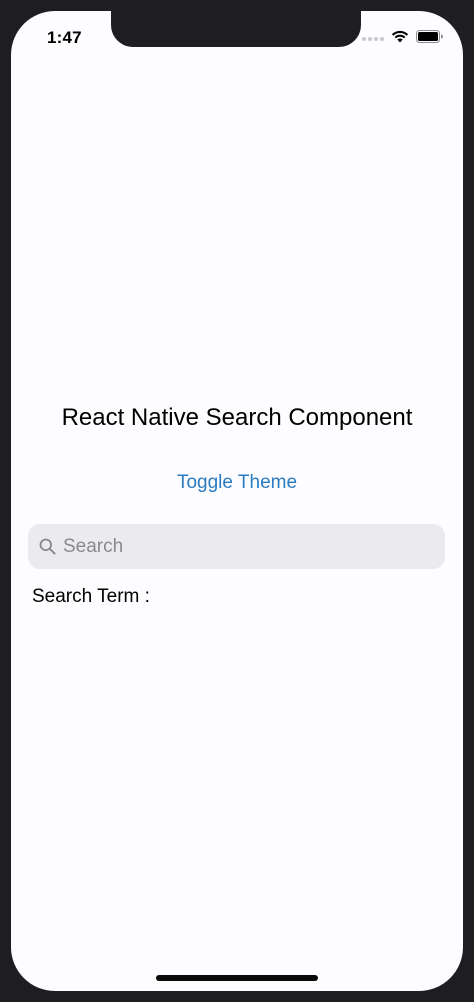 The image size is (474, 1002). Describe the element at coordinates (429, 39) in the screenshot. I see `battery-icon` at that location.